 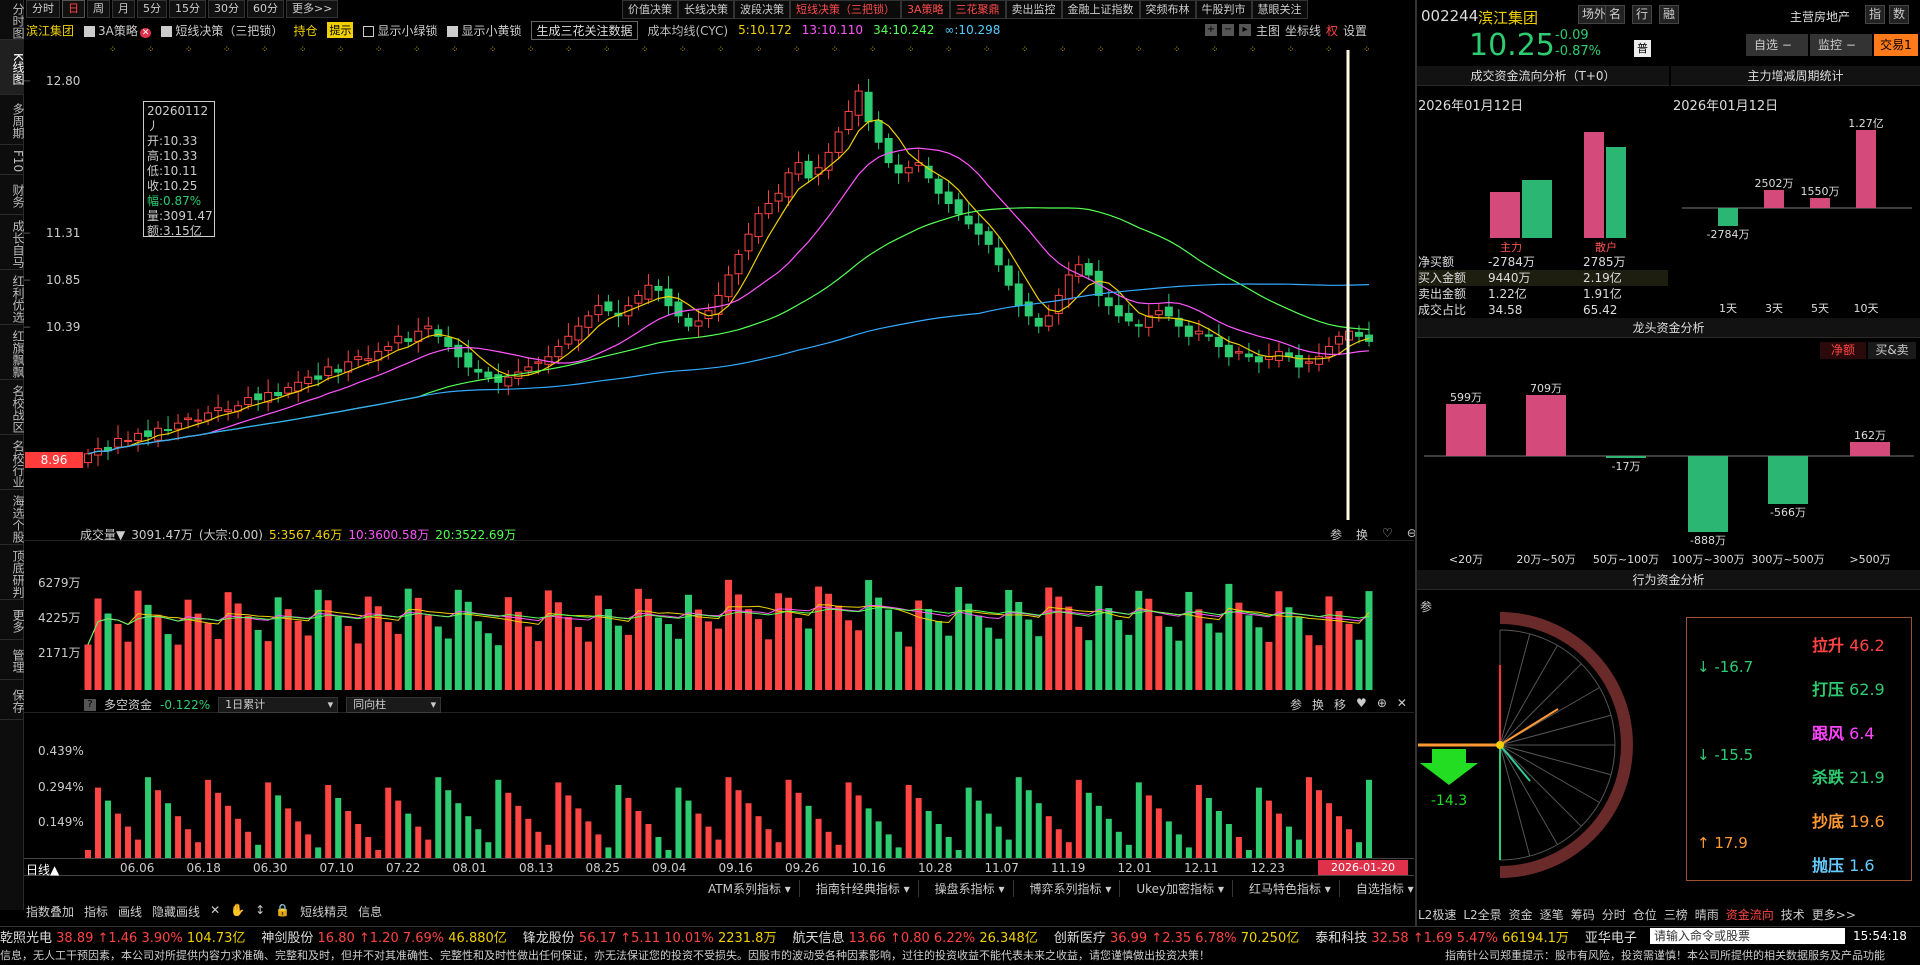 I want to click on sector-label: 主营房地产, so click(x=1820, y=16).